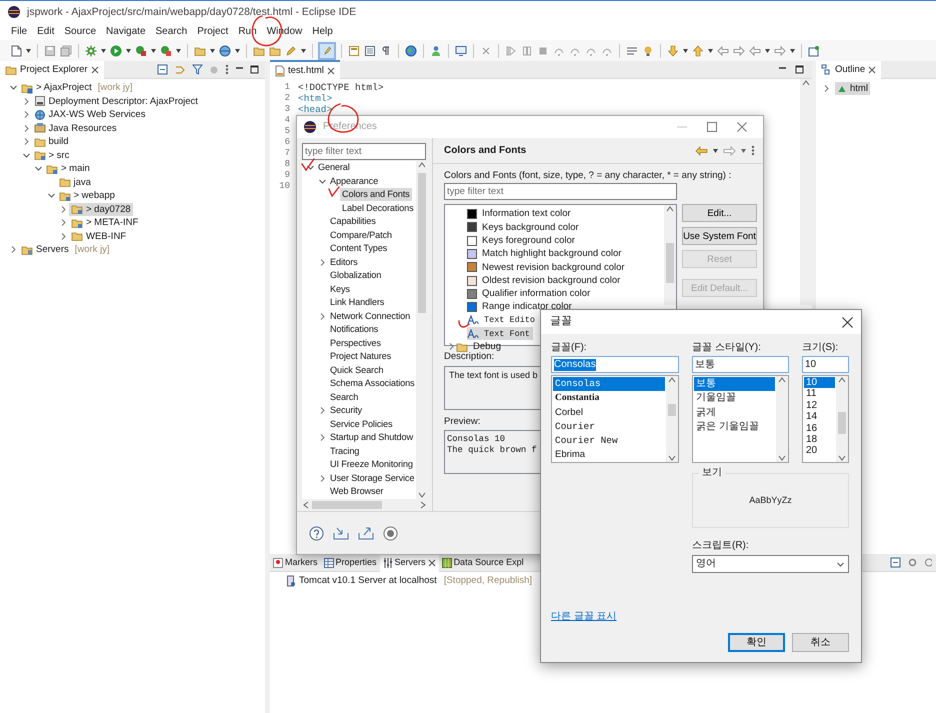 This screenshot has width=936, height=713. What do you see at coordinates (359, 249) in the screenshot?
I see `tree-item: Content Types` at bounding box center [359, 249].